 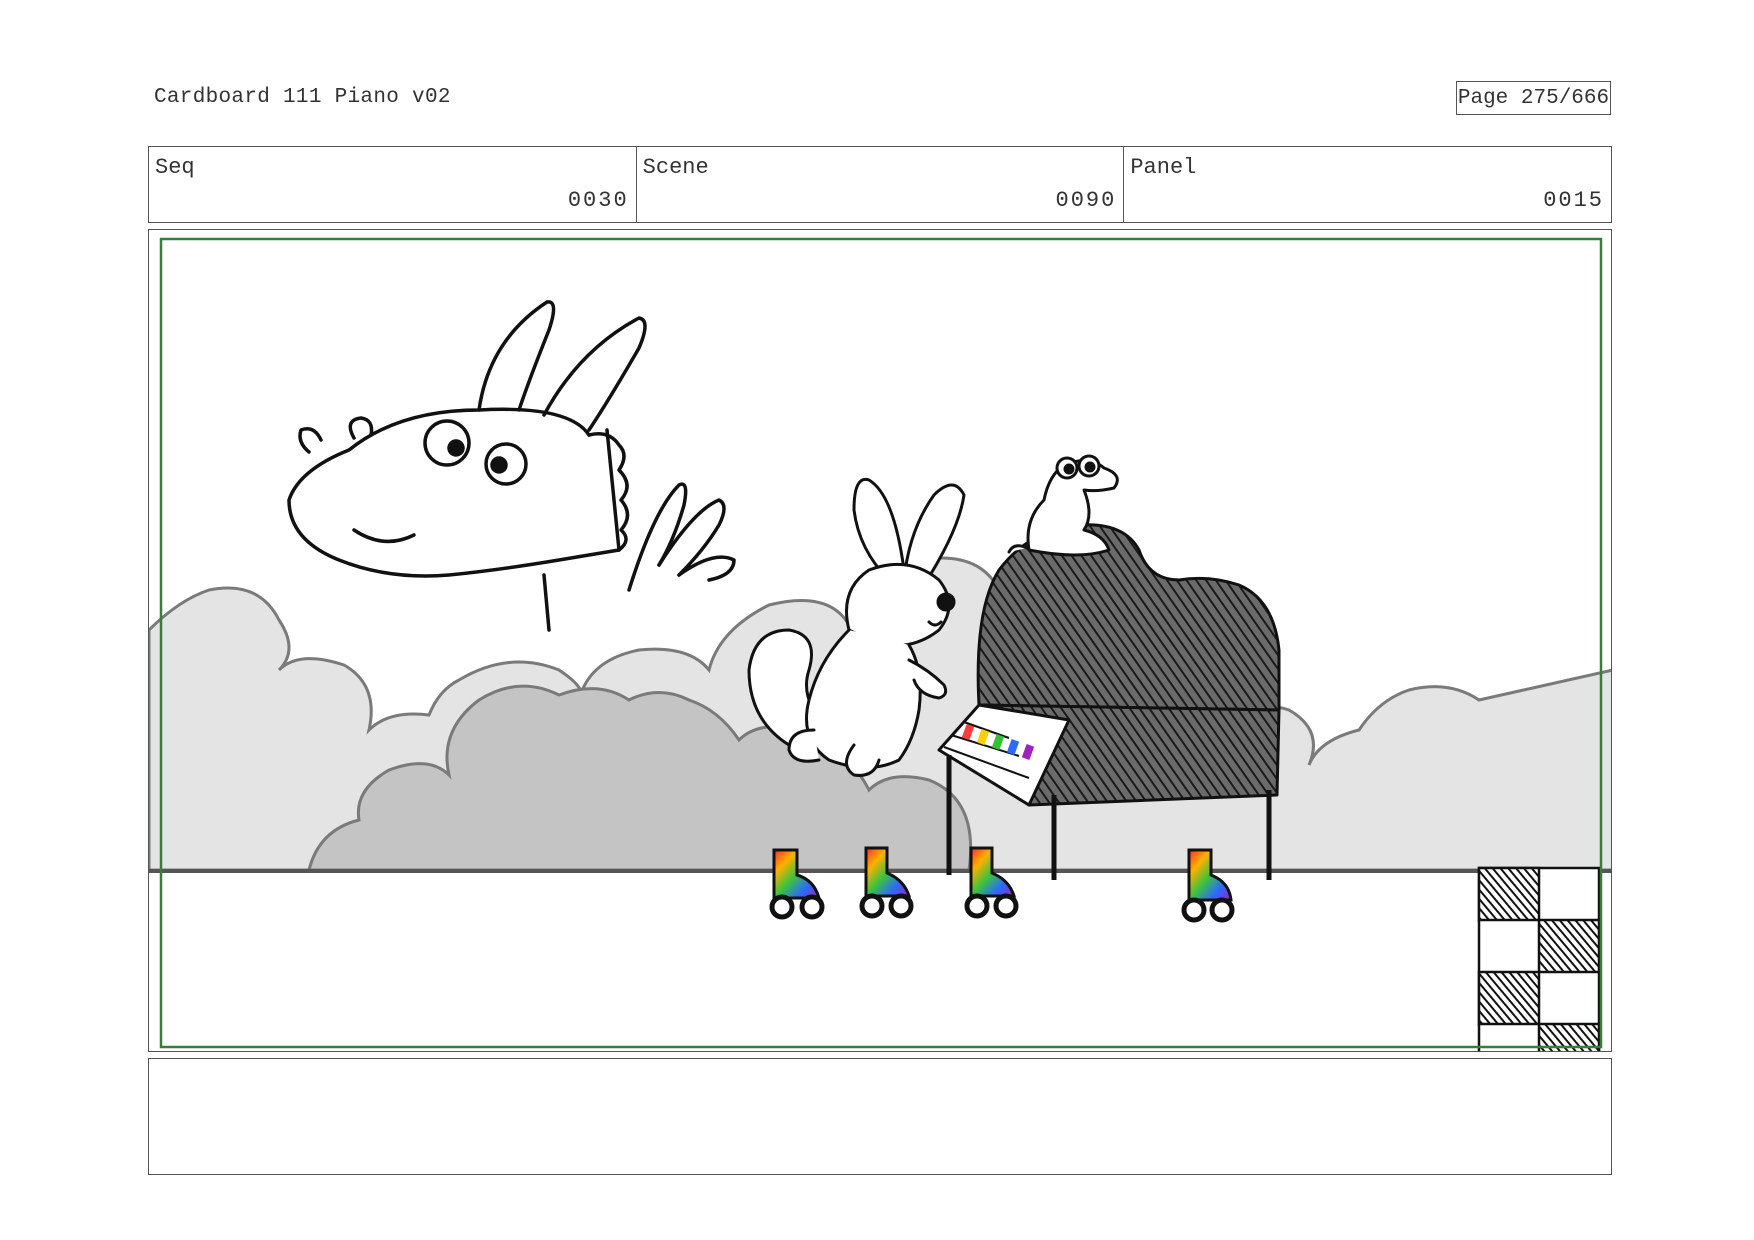 I want to click on monster-illustration, so click(x=511, y=466).